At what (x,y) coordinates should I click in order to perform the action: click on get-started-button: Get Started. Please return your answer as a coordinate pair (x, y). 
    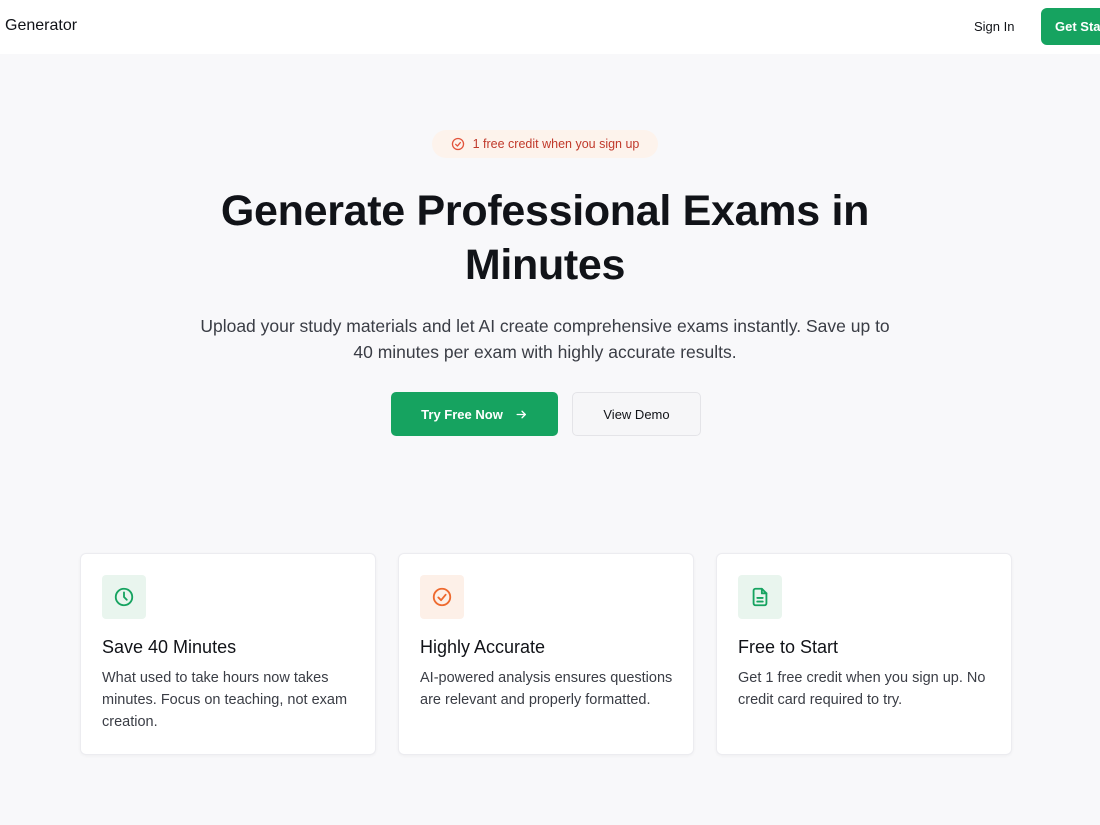
    Looking at the image, I should click on (1070, 26).